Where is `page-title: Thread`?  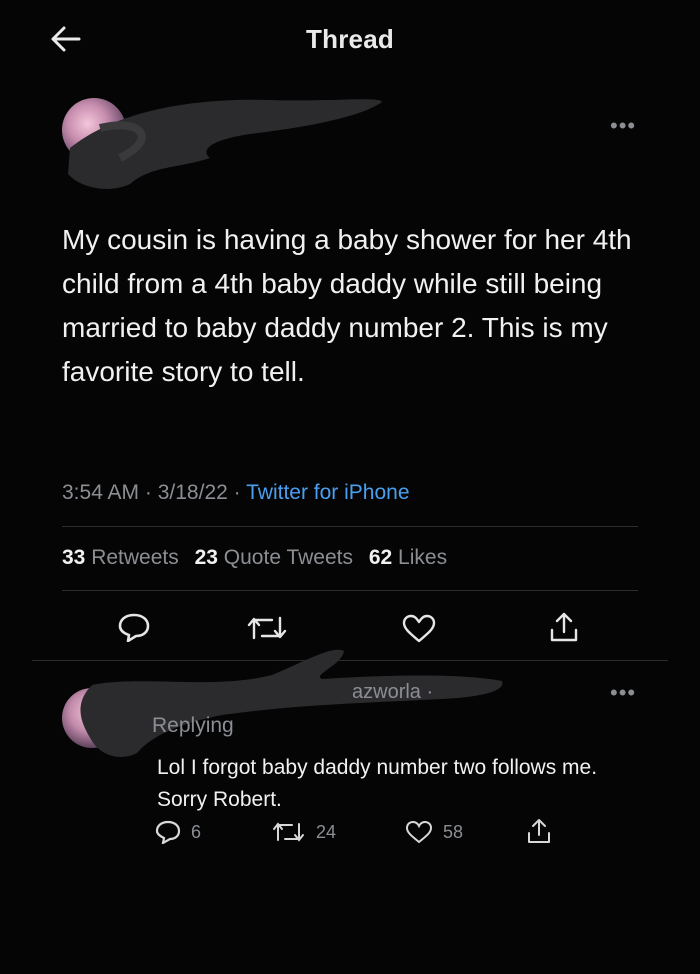 page-title: Thread is located at coordinates (350, 39).